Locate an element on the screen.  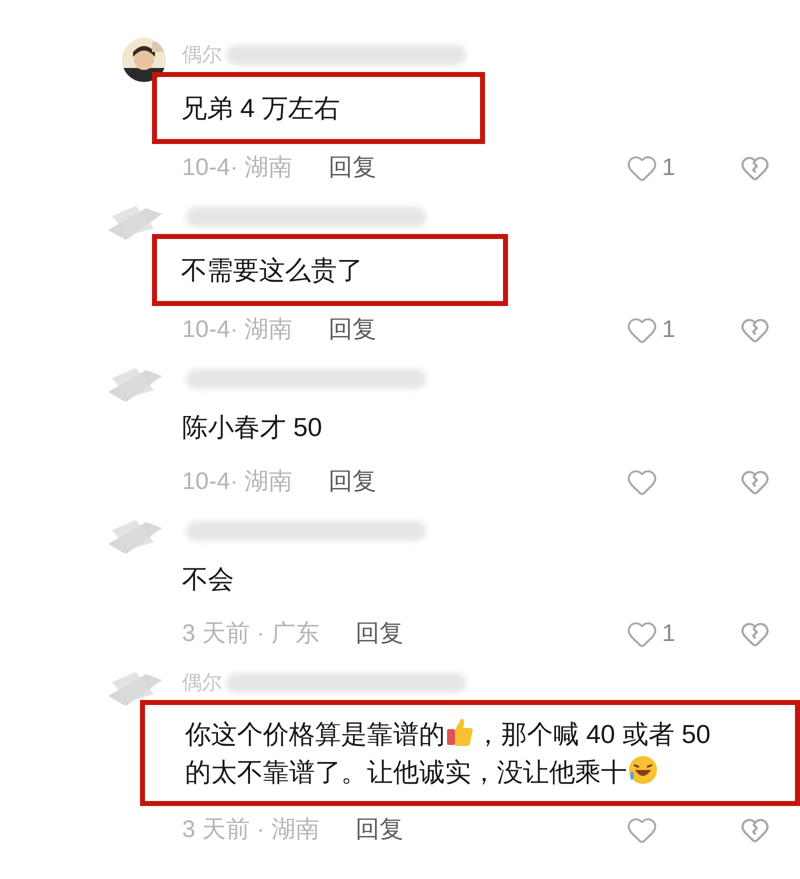
laughing-emoji-icon is located at coordinates (643, 770).